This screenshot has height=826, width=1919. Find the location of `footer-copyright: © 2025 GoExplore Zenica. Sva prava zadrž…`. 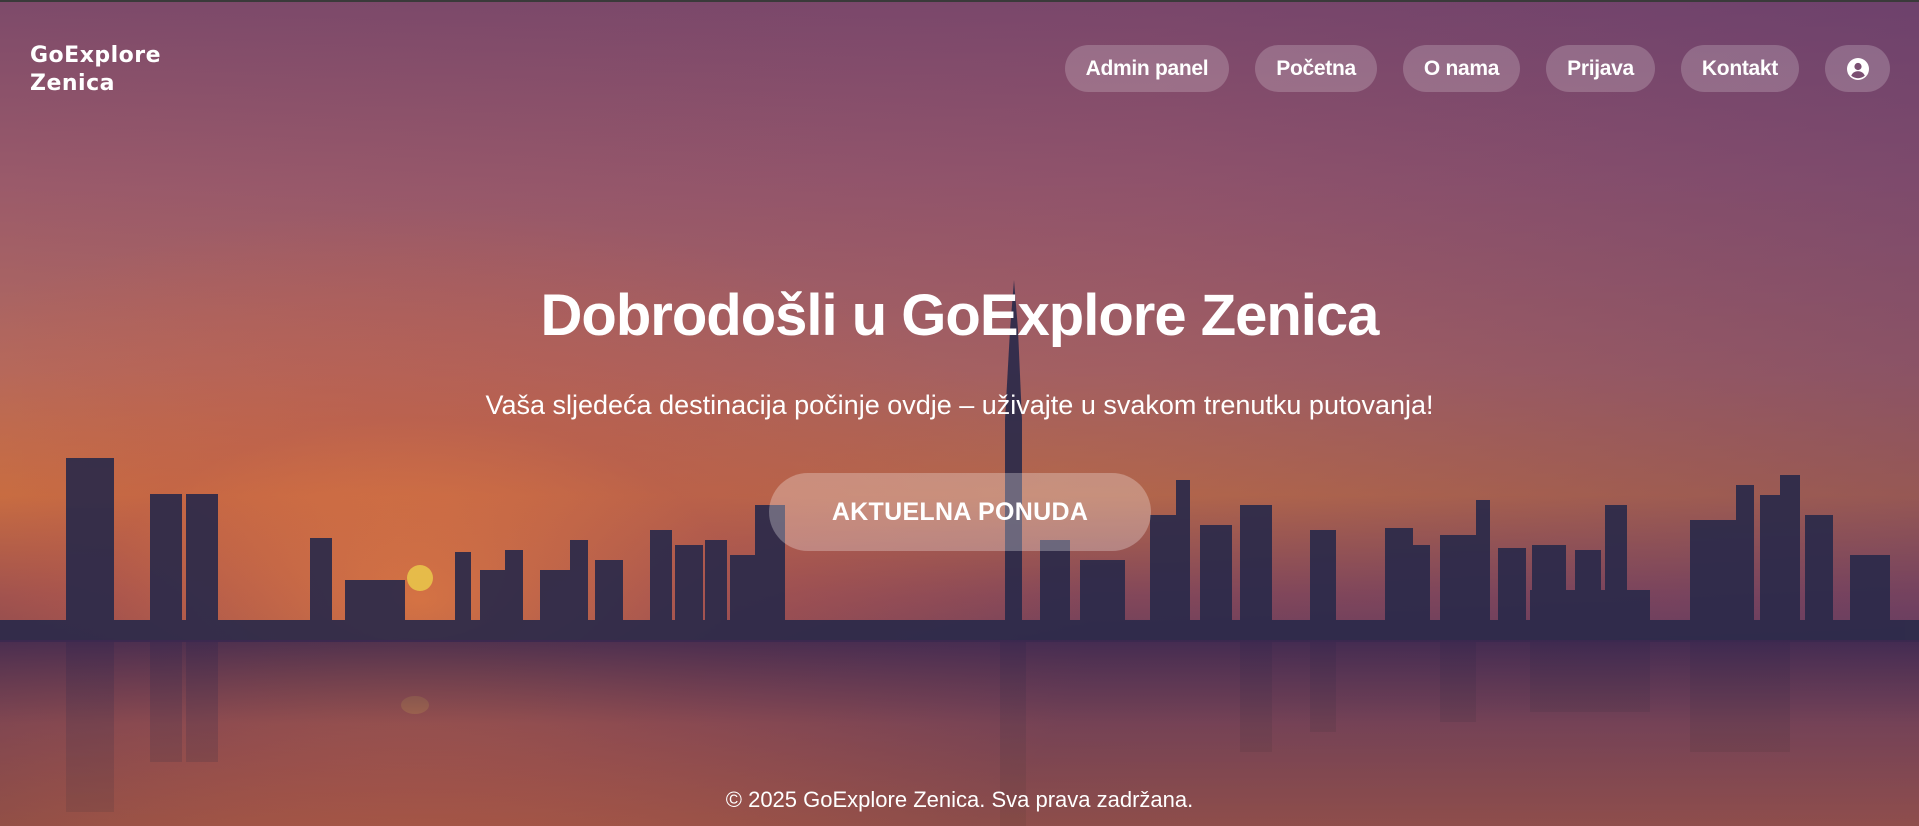

footer-copyright: © 2025 GoExplore Zenica. Sva prava zadrž… is located at coordinates (959, 799).